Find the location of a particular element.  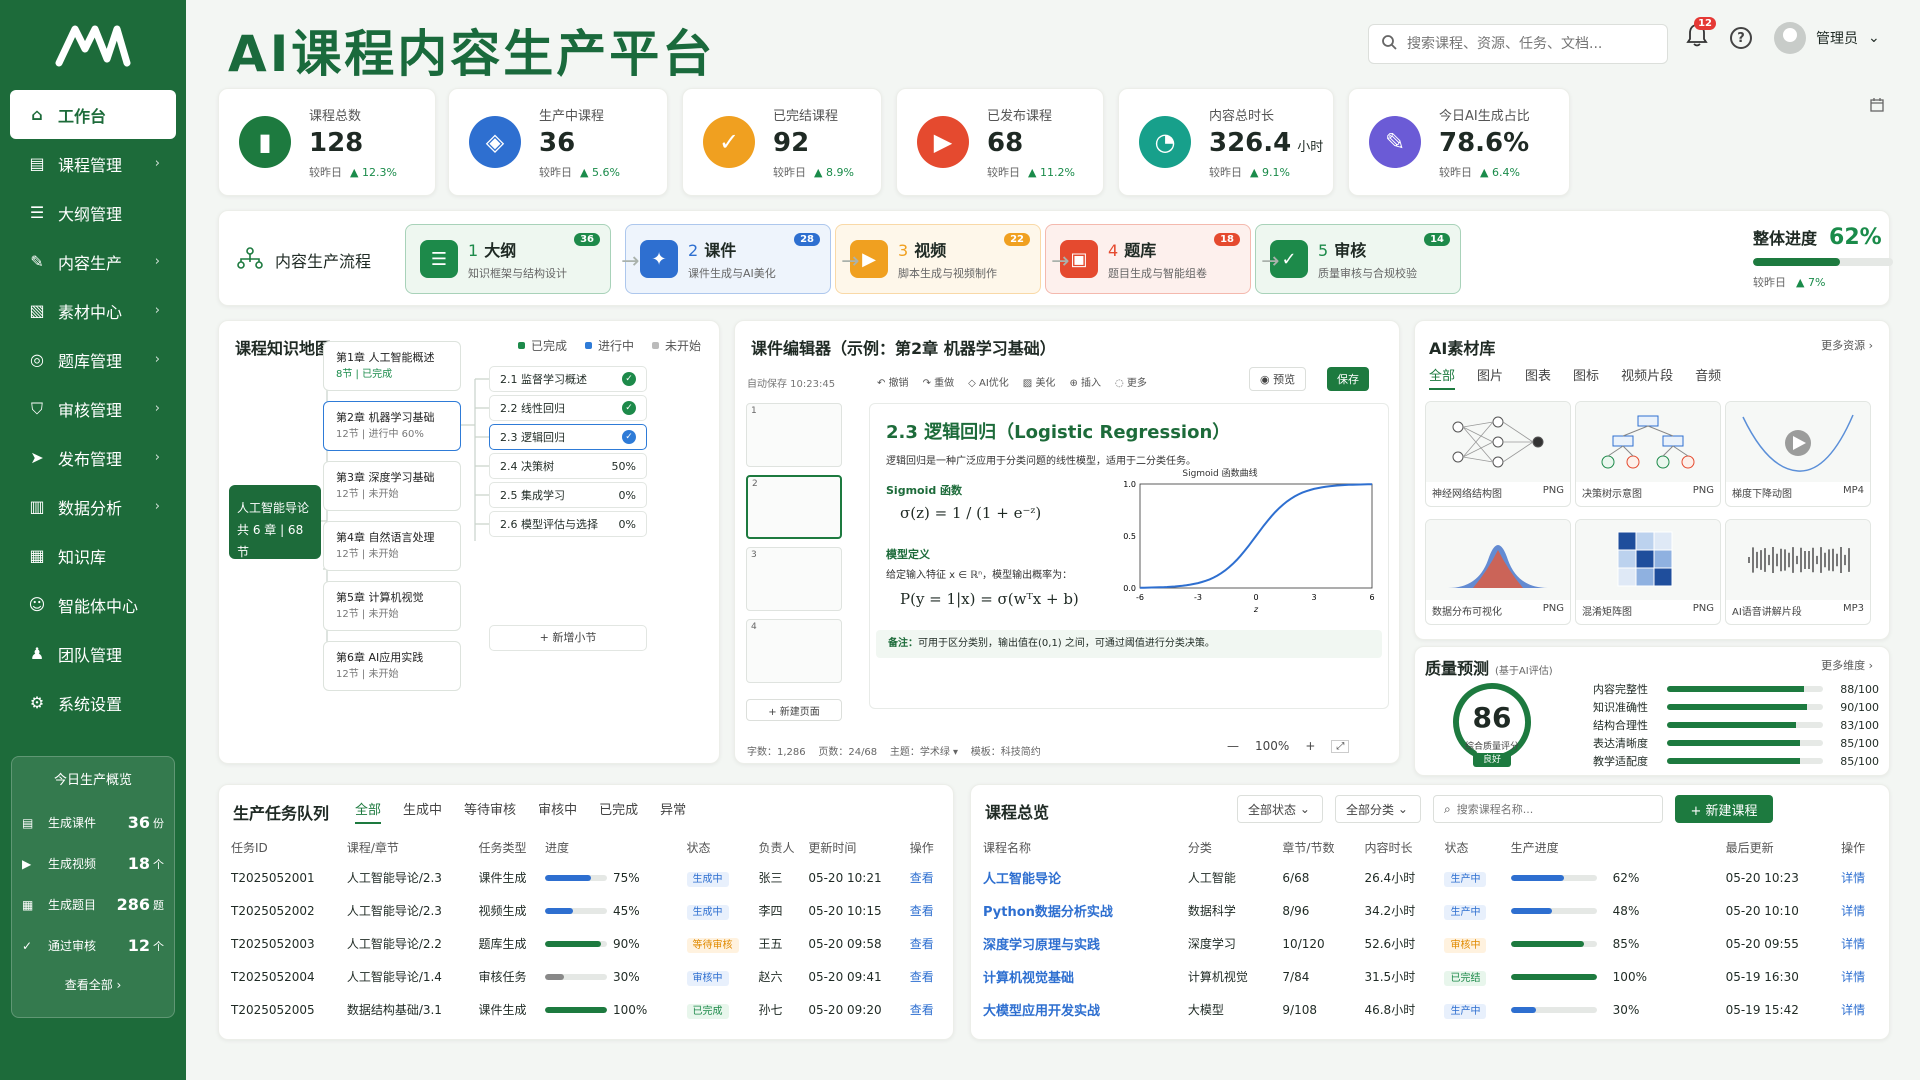

sidebar-item-3: ✎ 内容生产 › is located at coordinates (93, 261).